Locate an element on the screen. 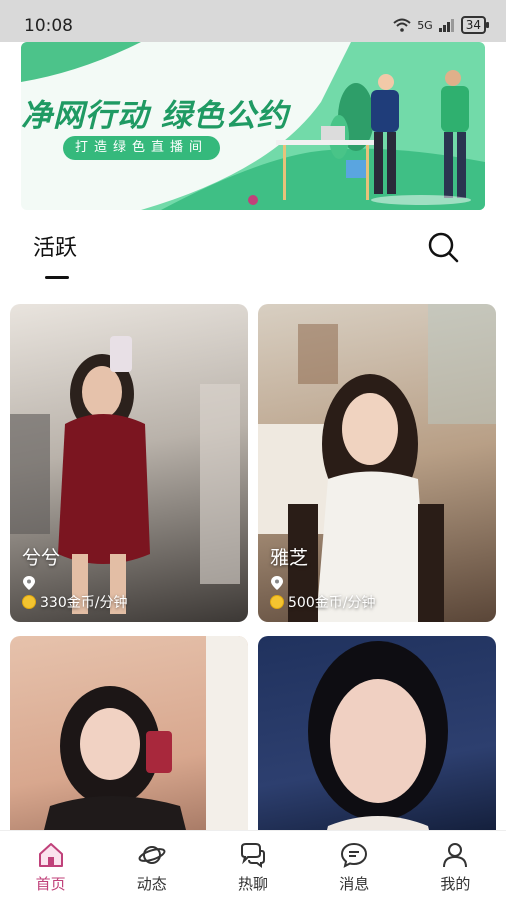 This screenshot has width=506, height=900. bottom-nav: 首页 动态 热聊 消息 我的 is located at coordinates (253, 865).